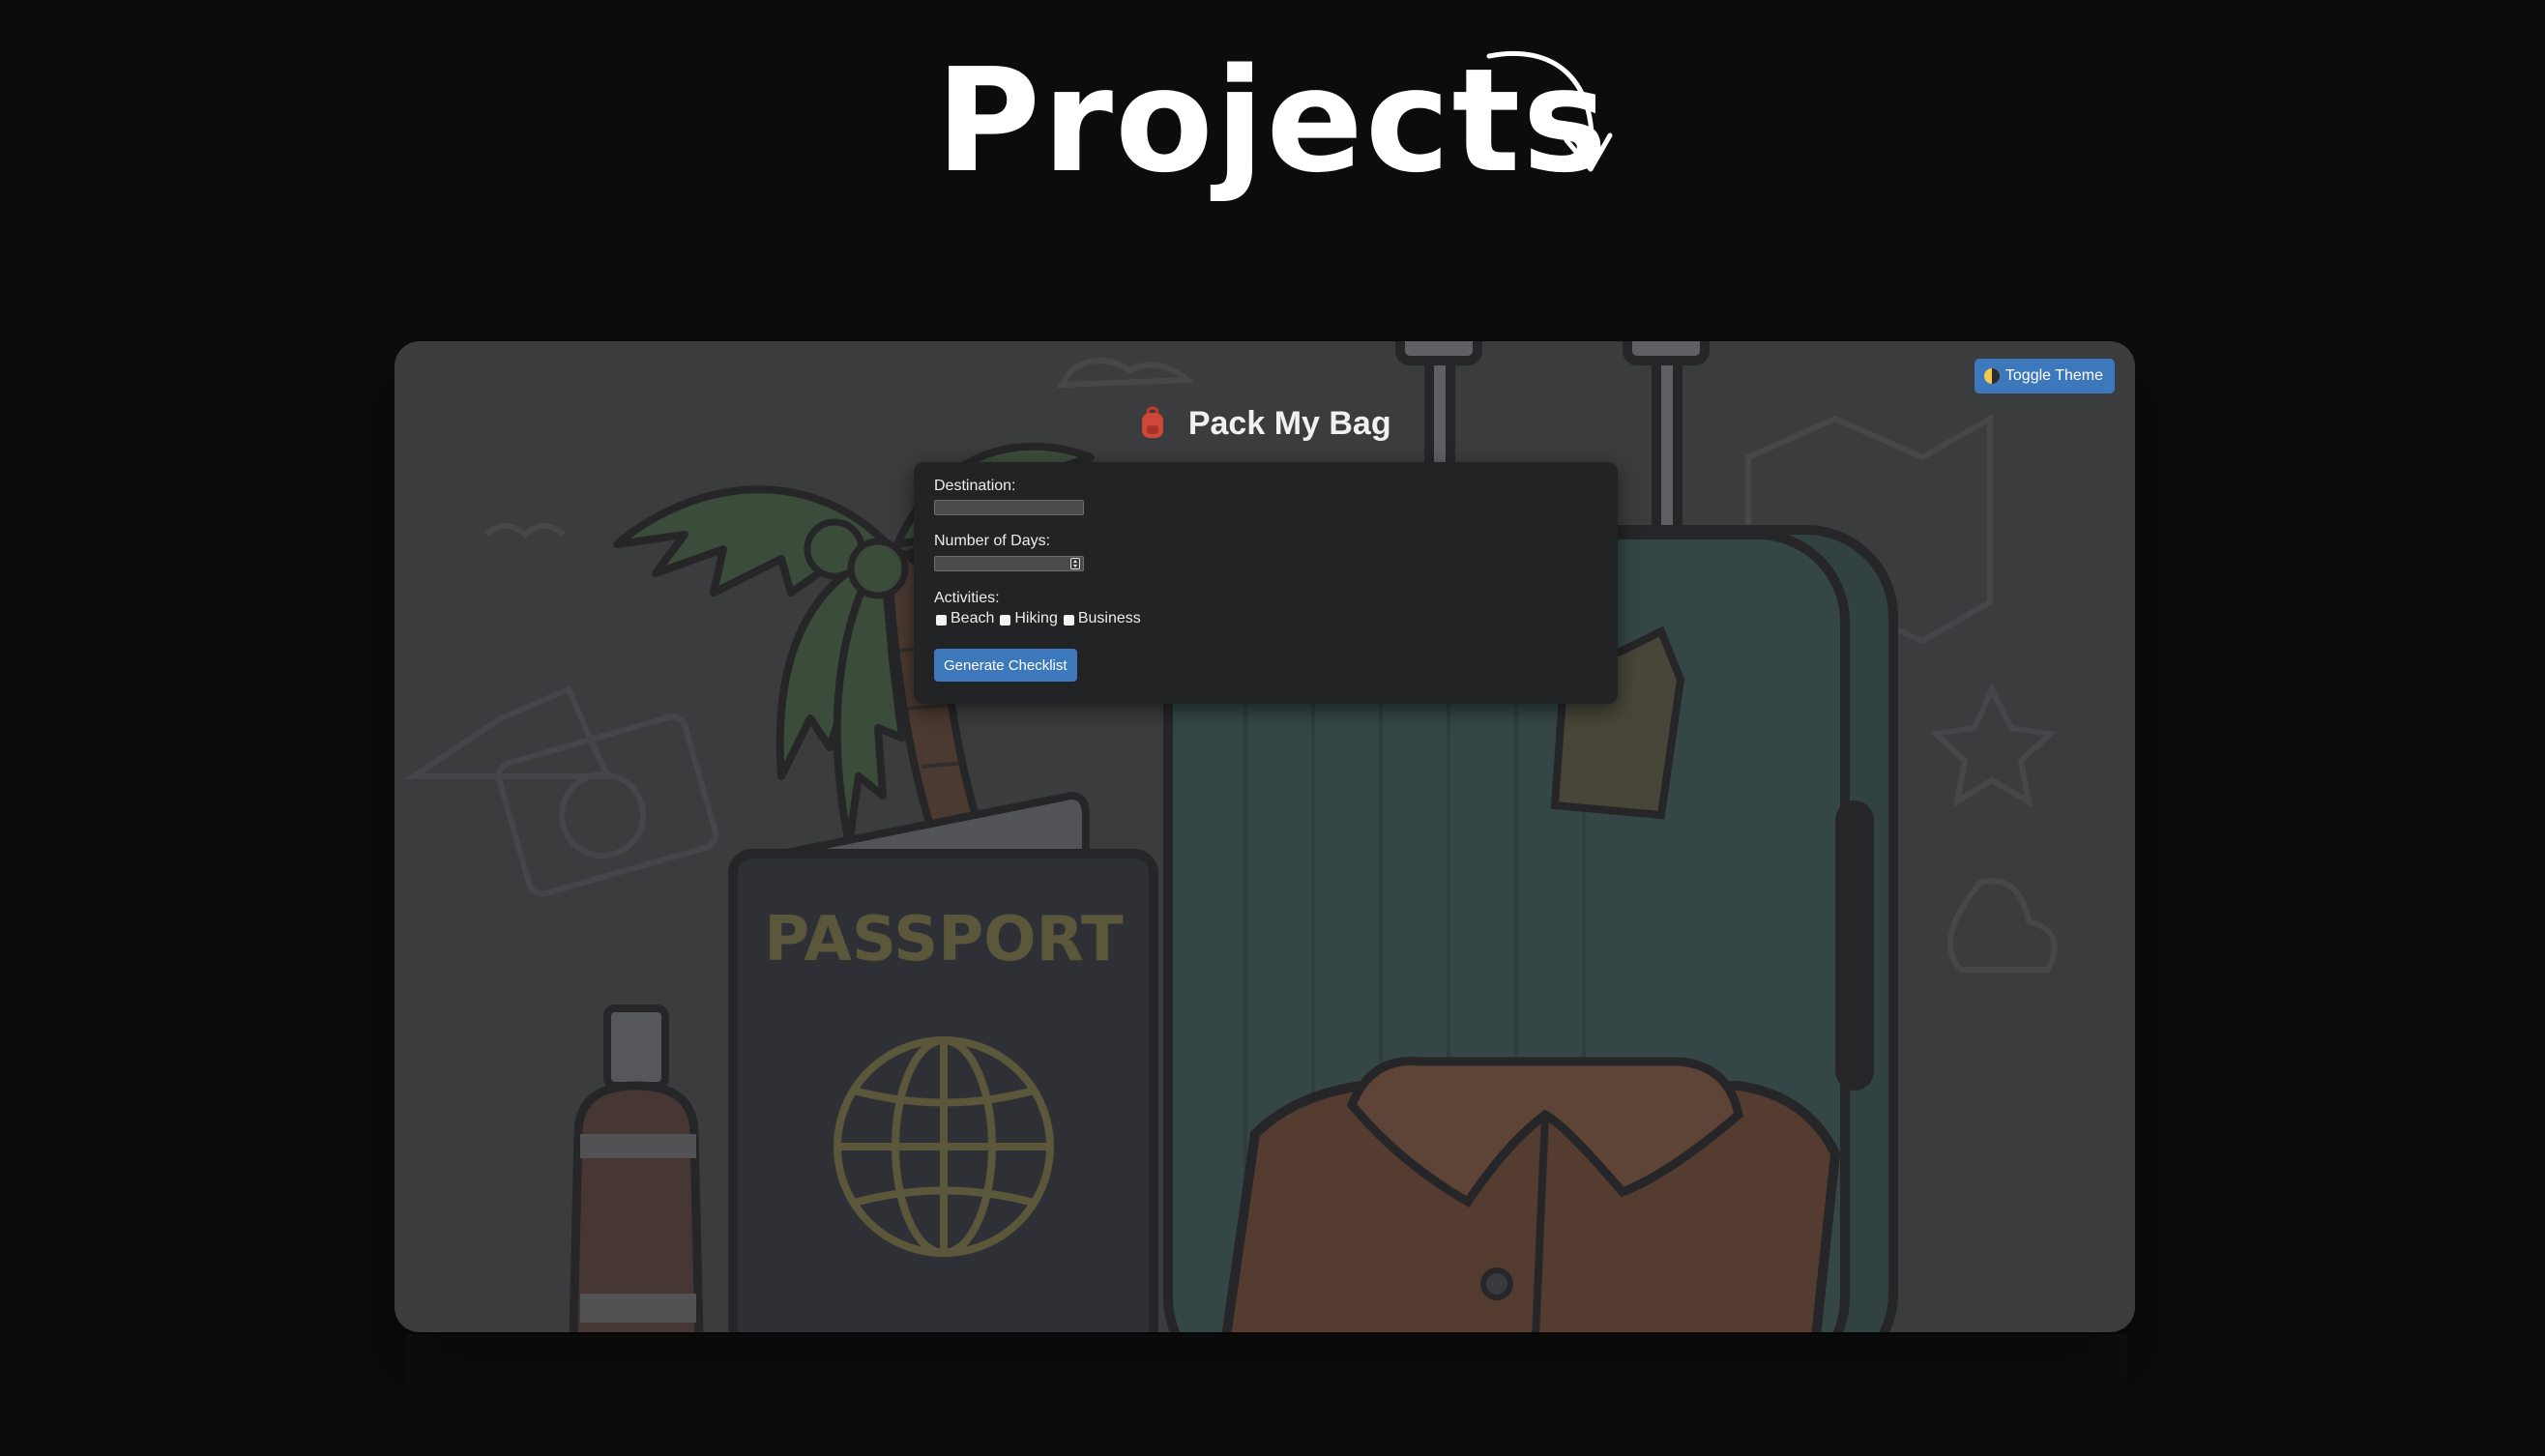 Image resolution: width=2545 pixels, height=1456 pixels. What do you see at coordinates (2053, 376) in the screenshot?
I see `toggle-theme-label: Toggle Theme` at bounding box center [2053, 376].